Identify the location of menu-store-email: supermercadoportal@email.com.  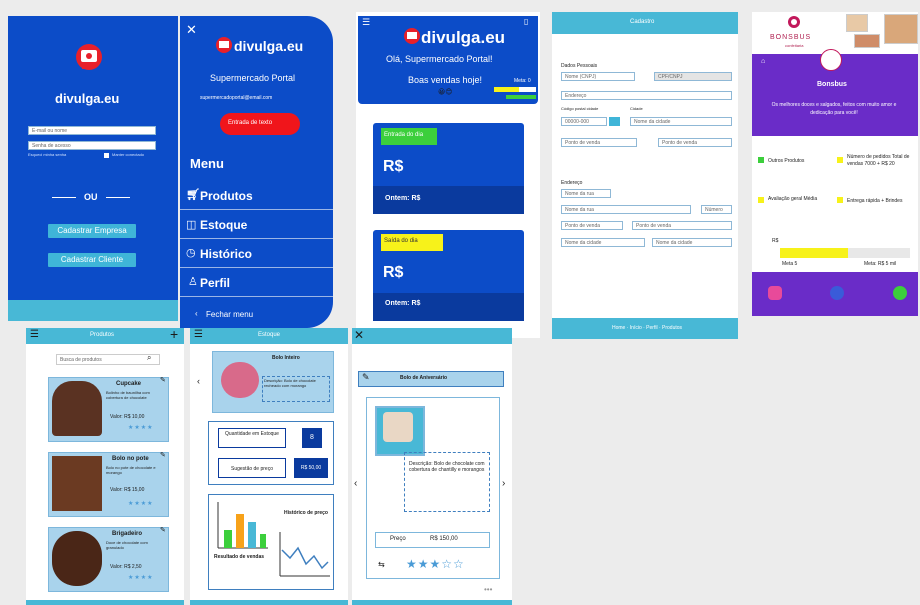
(236, 98).